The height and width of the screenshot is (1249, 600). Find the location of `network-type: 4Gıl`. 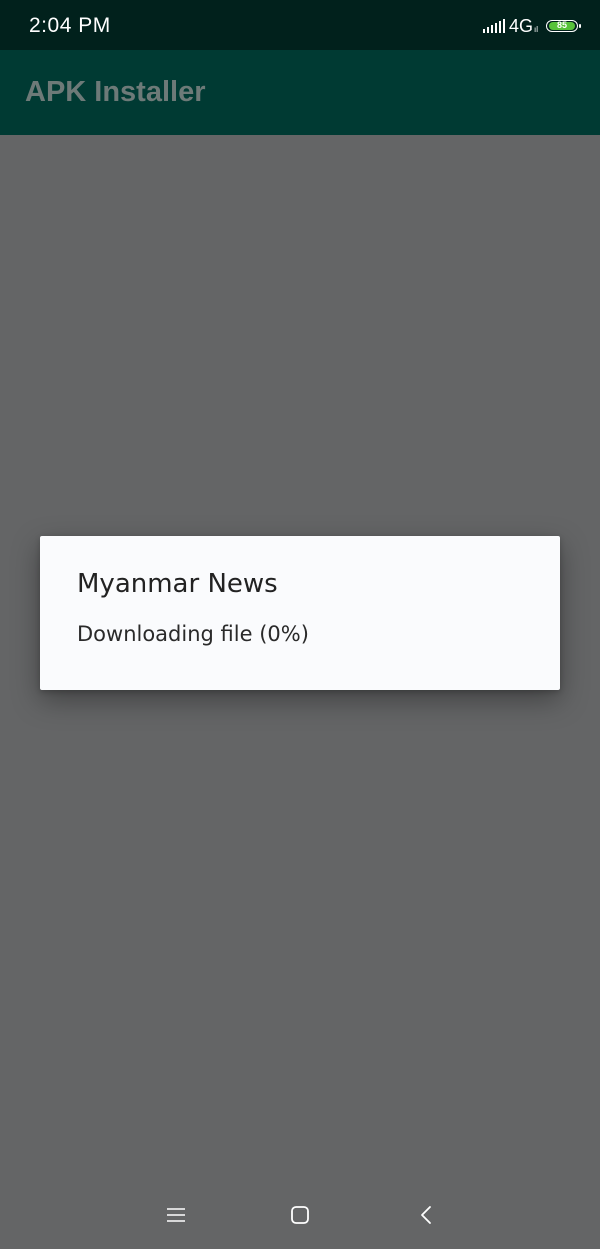

network-type: 4Gıl is located at coordinates (523, 26).